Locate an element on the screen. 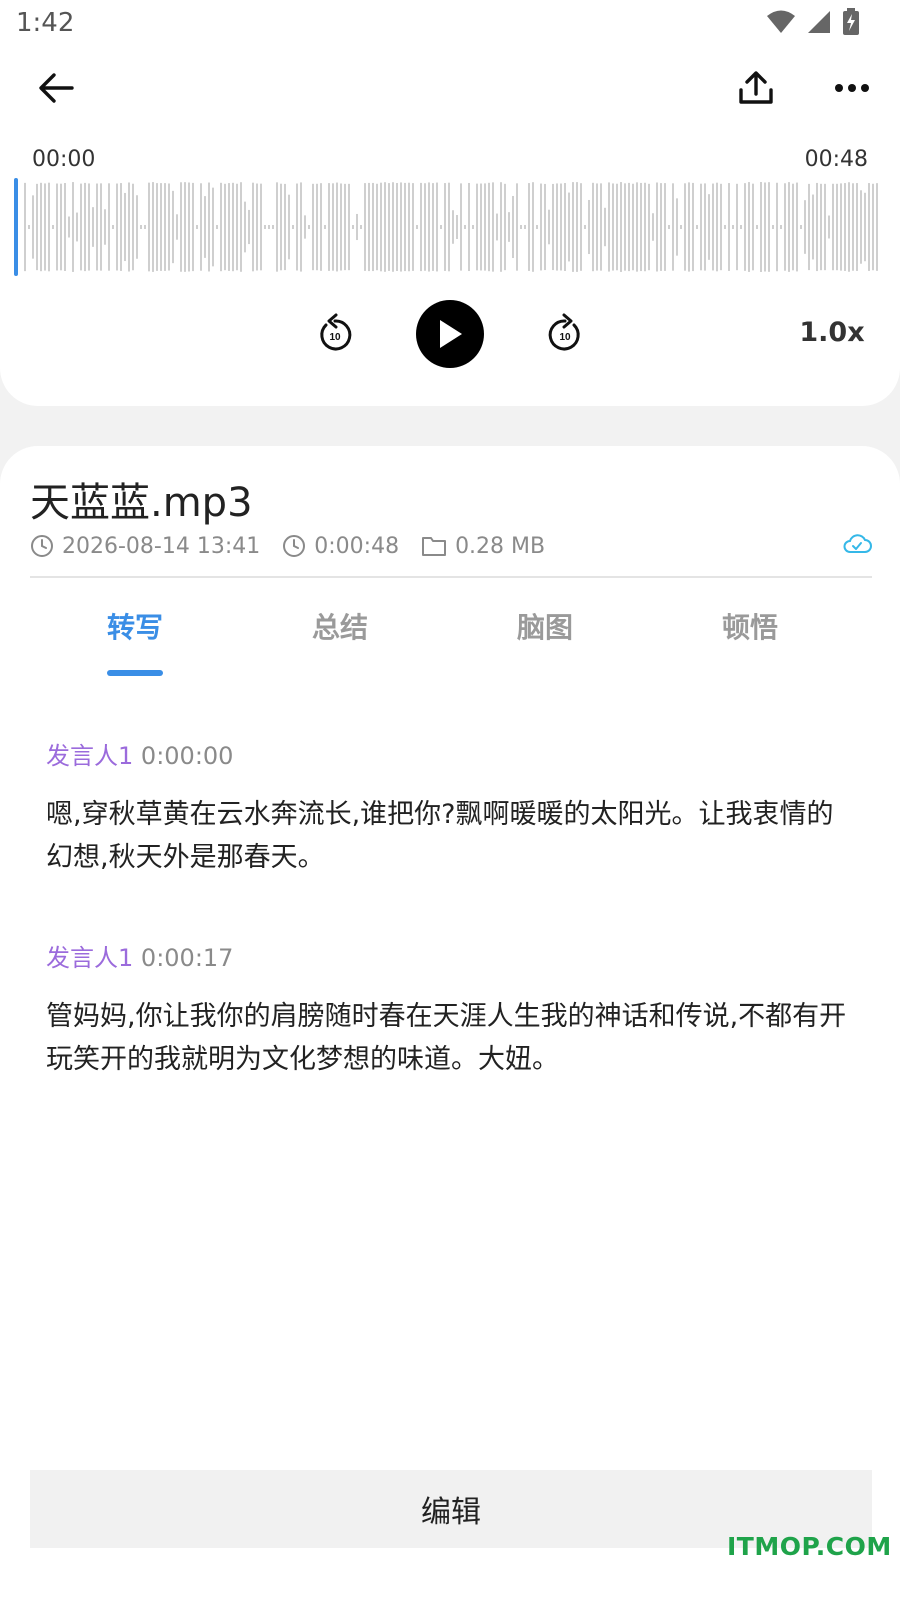 The height and width of the screenshot is (1600, 900). cloud-sync-icon is located at coordinates (857, 543).